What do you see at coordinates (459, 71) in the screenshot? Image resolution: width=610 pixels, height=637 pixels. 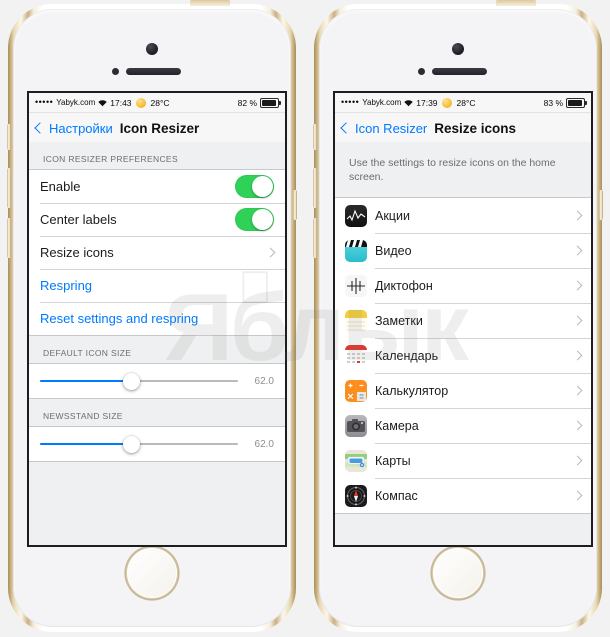 I see `earpiece-speaker` at bounding box center [459, 71].